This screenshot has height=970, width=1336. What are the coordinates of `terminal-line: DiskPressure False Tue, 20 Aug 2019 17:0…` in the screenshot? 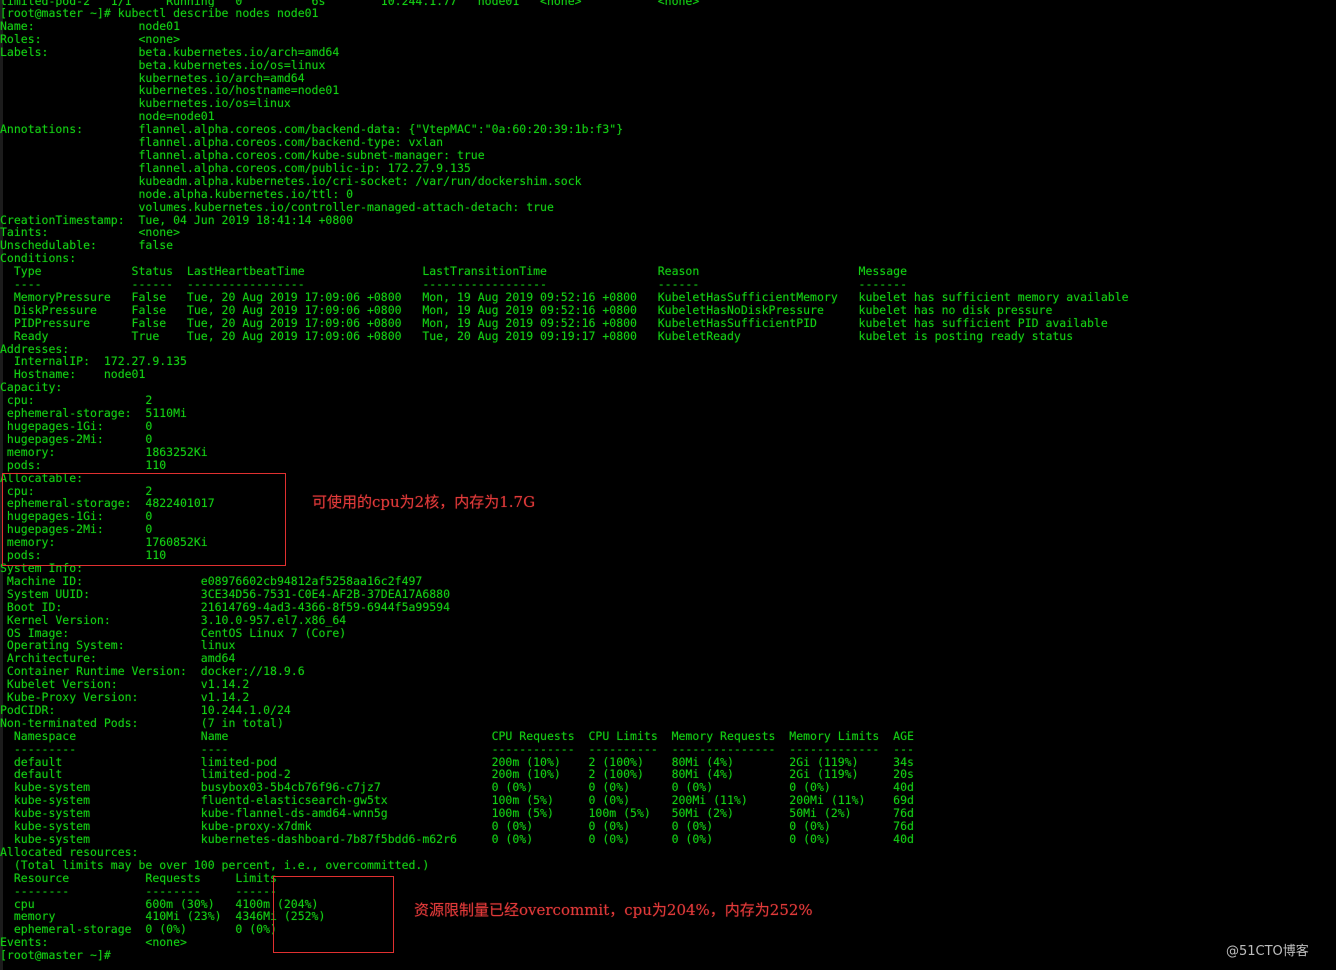 It's located at (526, 309).